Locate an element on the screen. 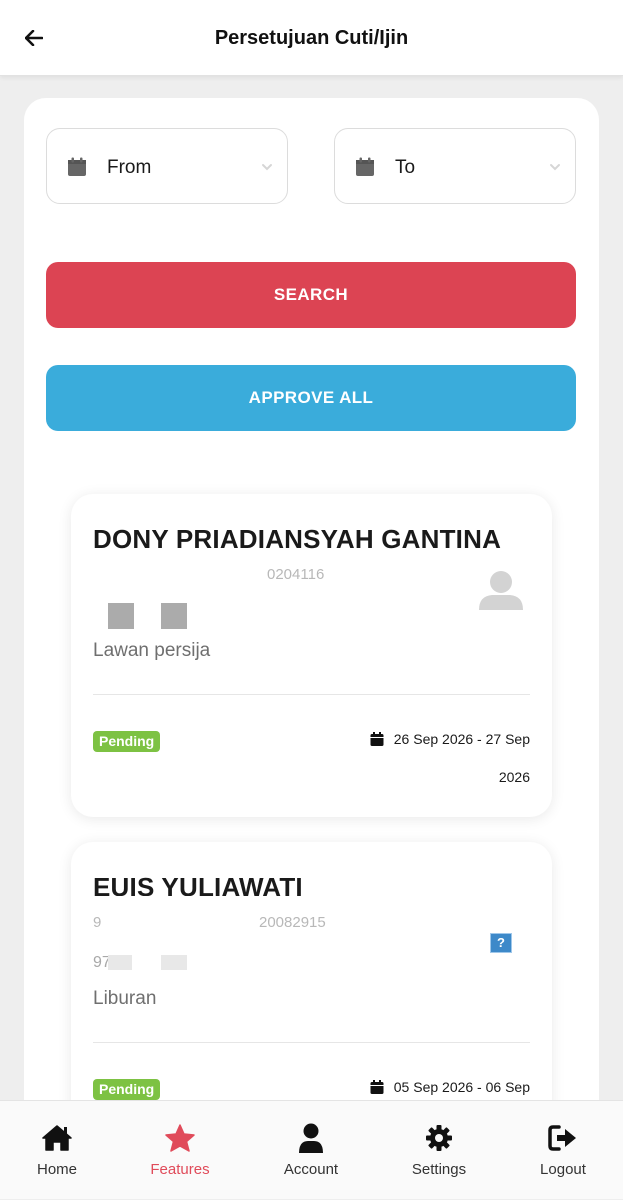  nav-settings: Settings is located at coordinates (439, 1150).